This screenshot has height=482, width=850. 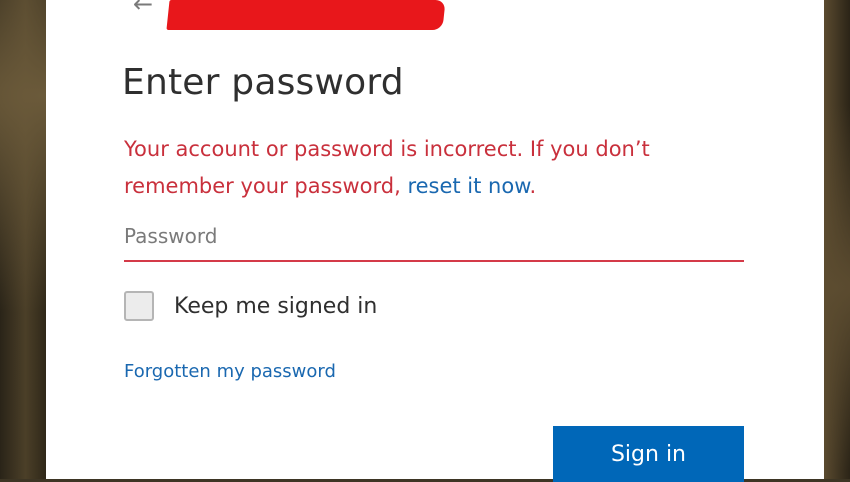 What do you see at coordinates (230, 371) in the screenshot?
I see `forgot-password-link: Forgotten my password` at bounding box center [230, 371].